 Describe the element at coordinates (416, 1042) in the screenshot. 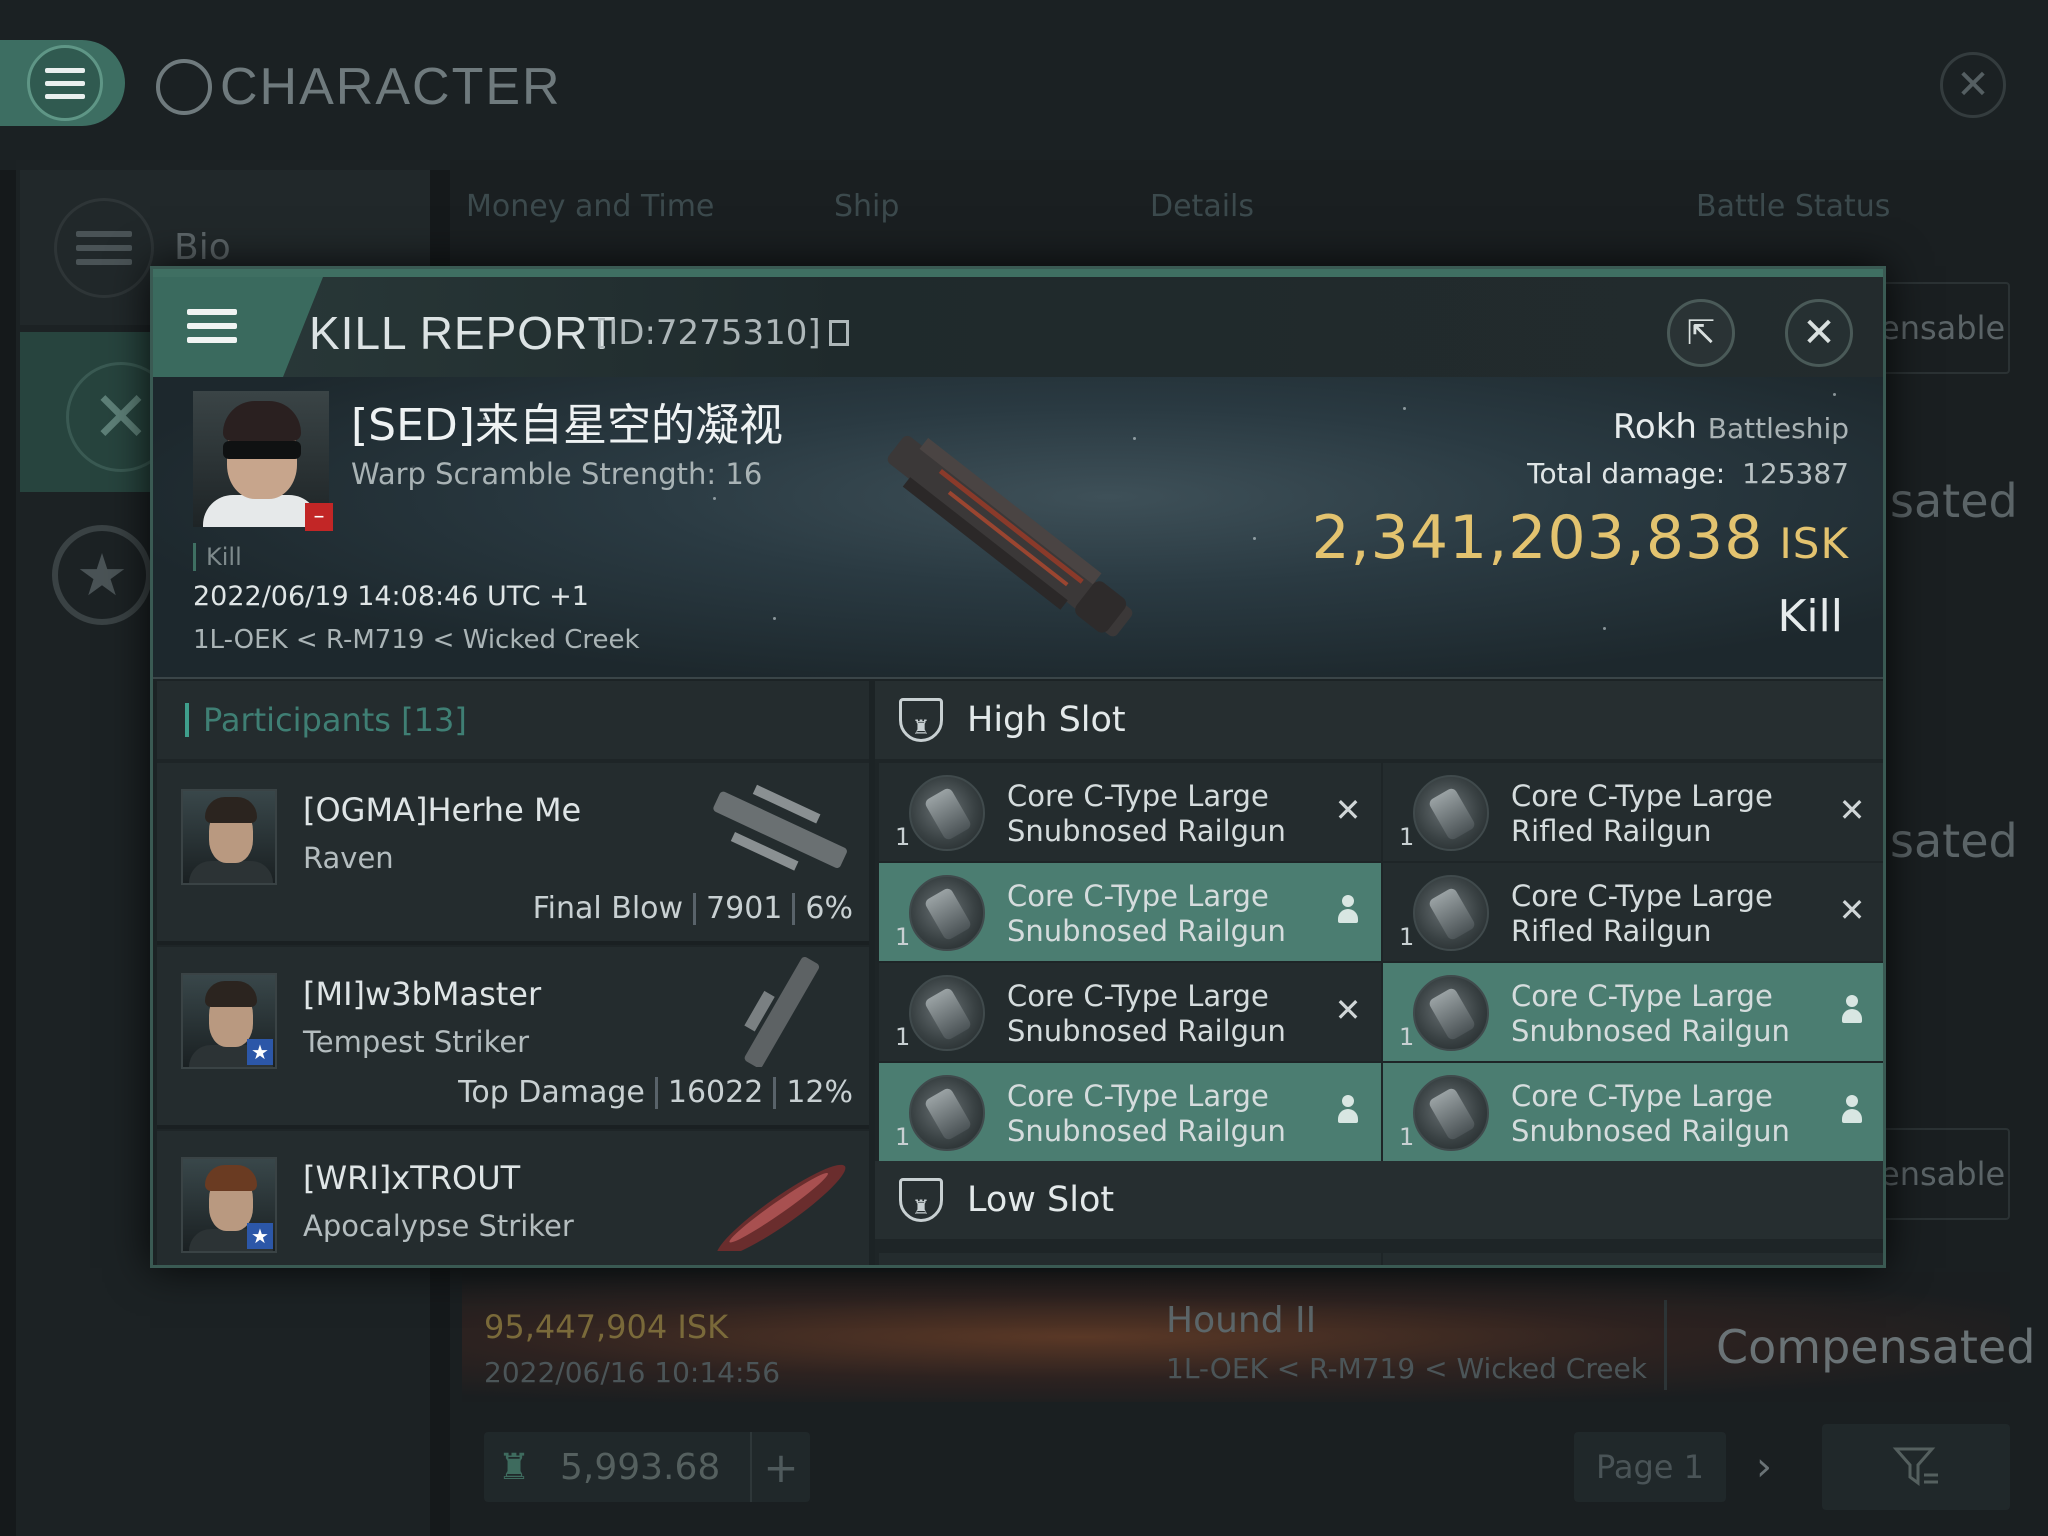

I see `participant-ship: Tempest Striker` at that location.